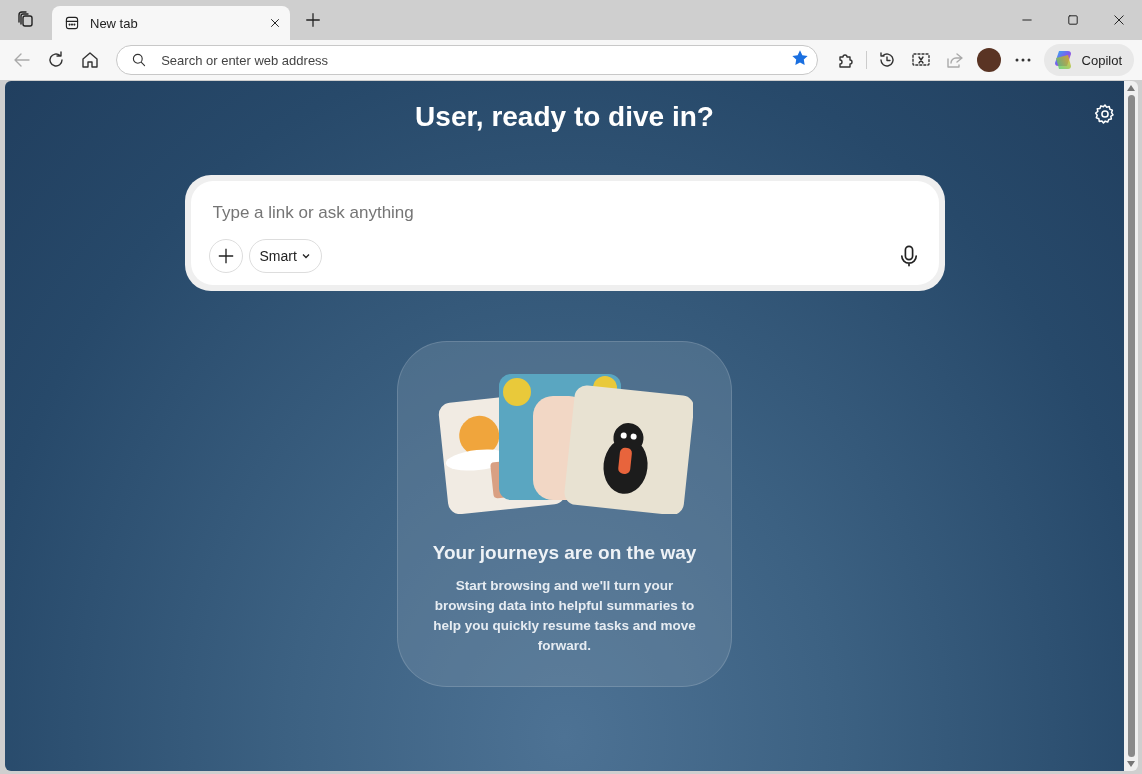 The height and width of the screenshot is (774, 1142). What do you see at coordinates (564, 553) in the screenshot?
I see `card-title: Your journeys are on the way` at bounding box center [564, 553].